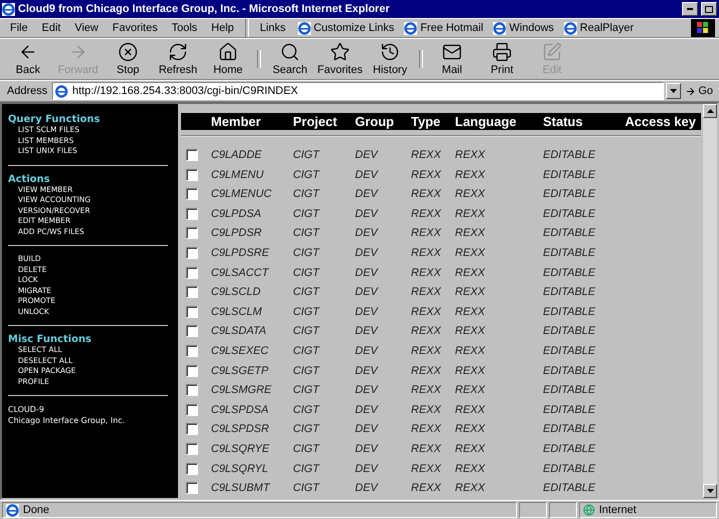 The height and width of the screenshot is (519, 719). Describe the element at coordinates (552, 52) in the screenshot. I see `edit-icon` at that location.